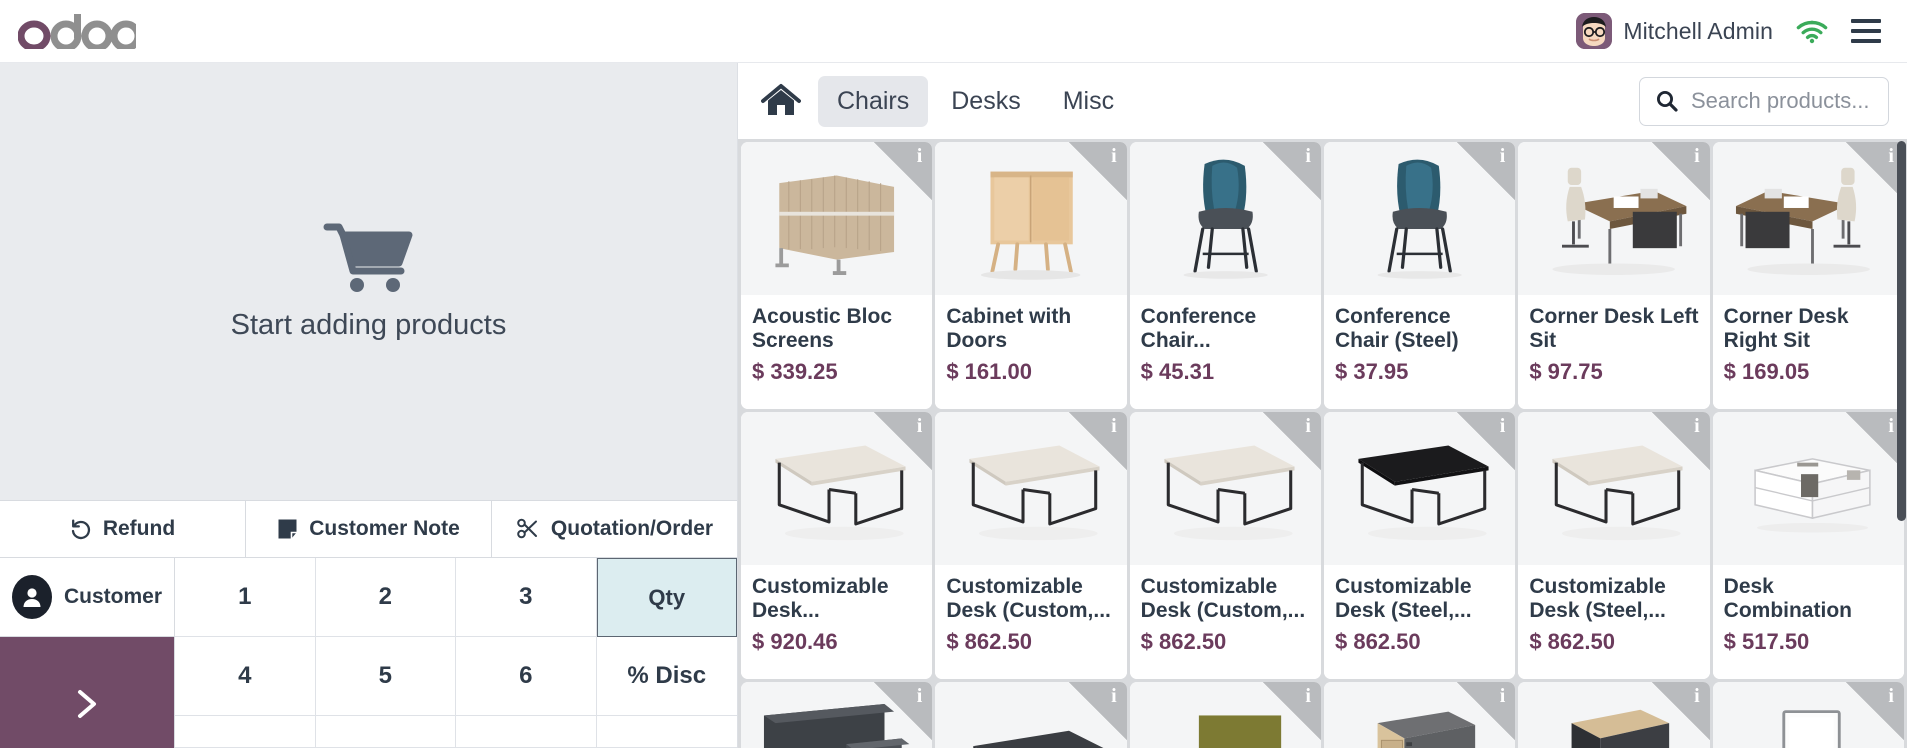 The image size is (1907, 748). What do you see at coordinates (526, 597) in the screenshot?
I see `numpad-key-3: 3` at bounding box center [526, 597].